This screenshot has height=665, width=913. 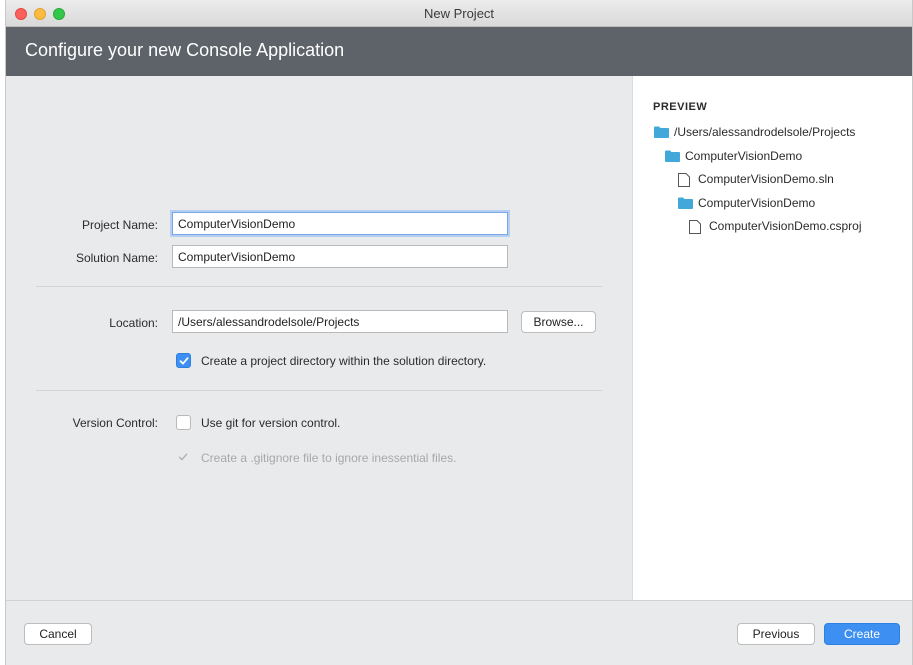 I want to click on use-git-label: Use git for version control., so click(x=271, y=423).